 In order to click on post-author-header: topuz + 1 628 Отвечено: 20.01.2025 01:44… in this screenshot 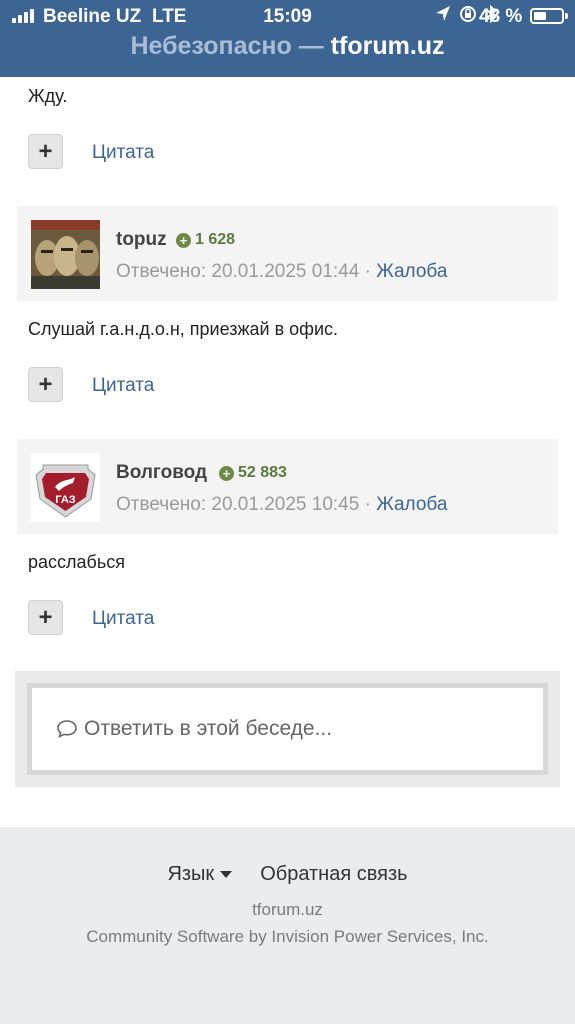, I will do `click(287, 253)`.